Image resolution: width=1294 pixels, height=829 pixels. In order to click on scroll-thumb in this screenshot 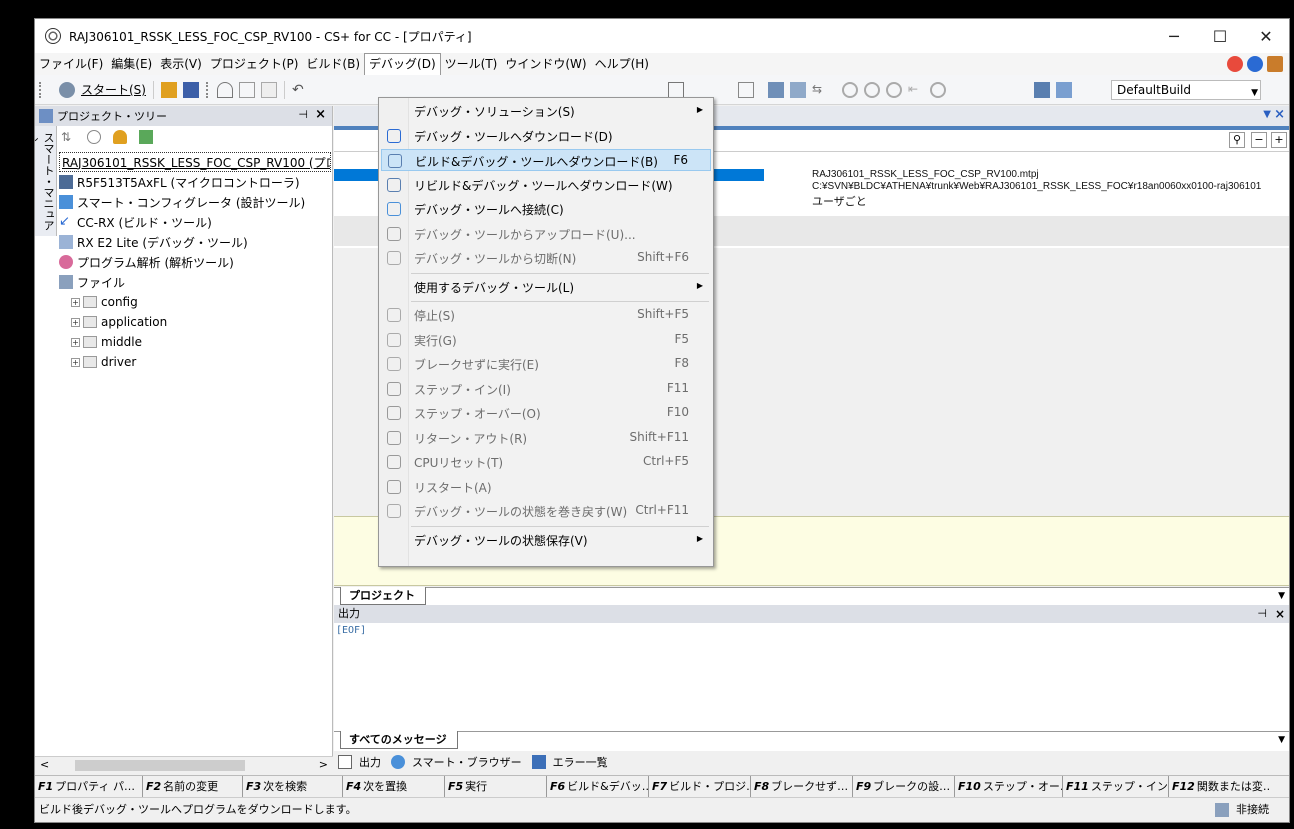, I will do `click(160, 765)`.